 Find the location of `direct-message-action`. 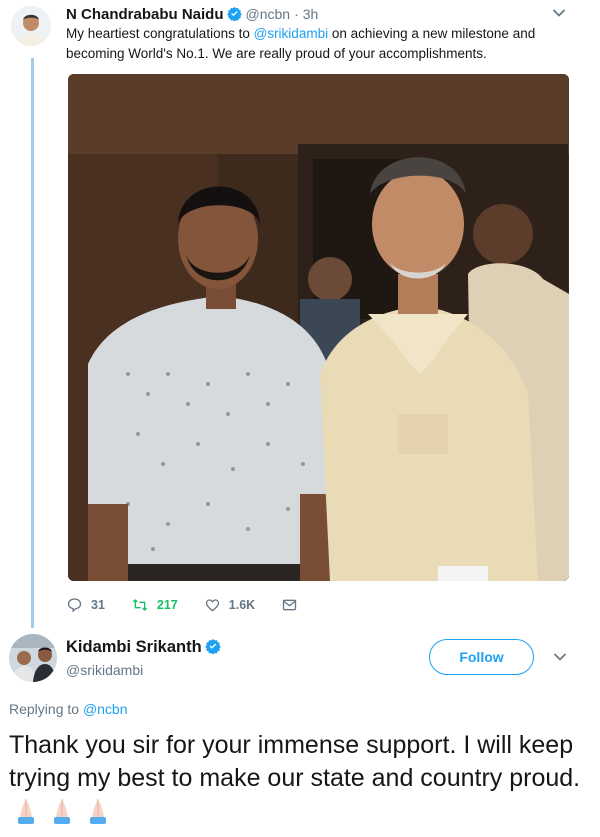

direct-message-action is located at coordinates (293, 605).